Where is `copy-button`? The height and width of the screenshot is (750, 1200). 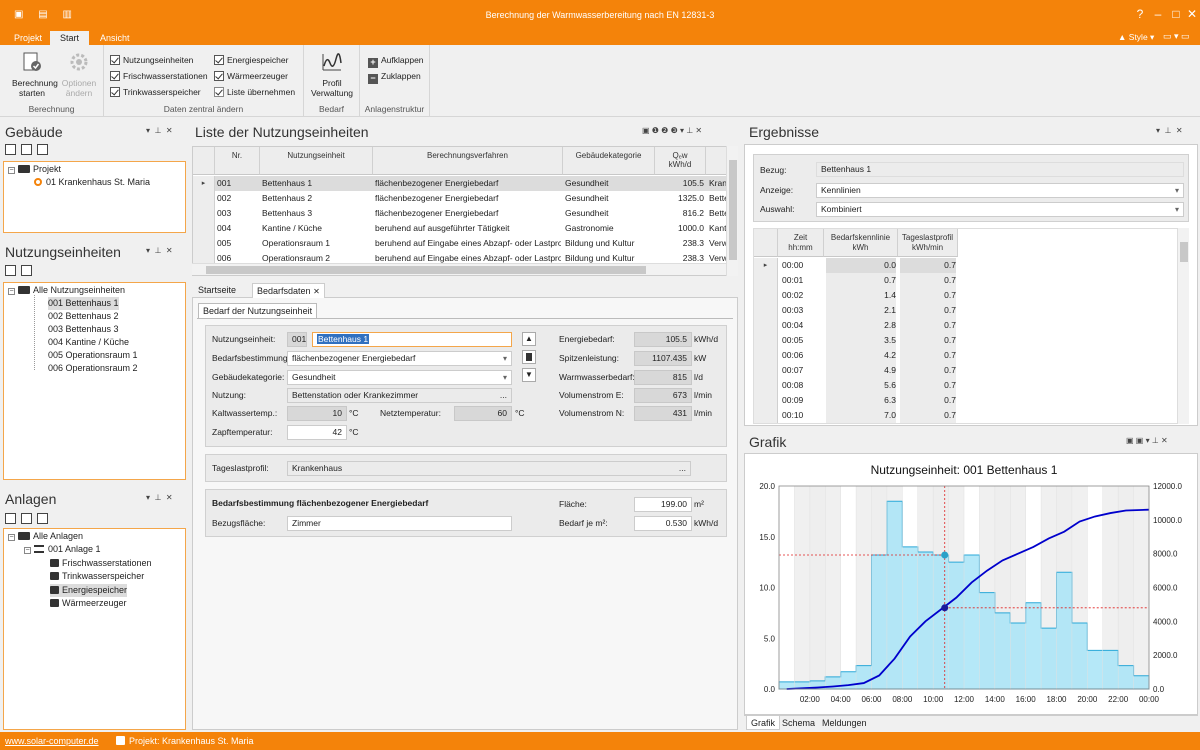 copy-button is located at coordinates (529, 357).